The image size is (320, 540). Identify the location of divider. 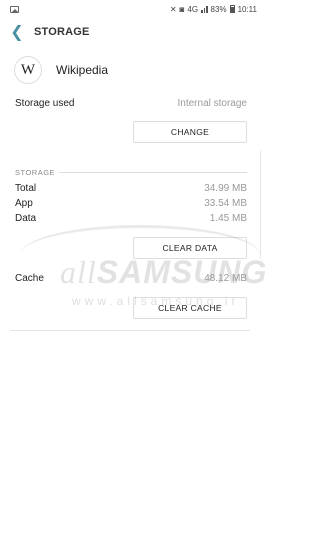
(130, 330).